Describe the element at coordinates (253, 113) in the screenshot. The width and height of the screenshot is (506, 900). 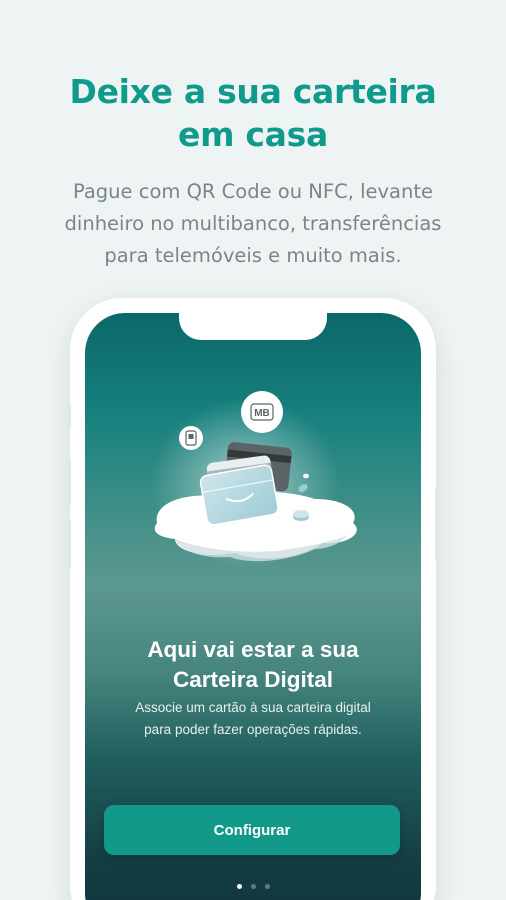
I see `headline: Deixe a sua carteira em casa` at that location.